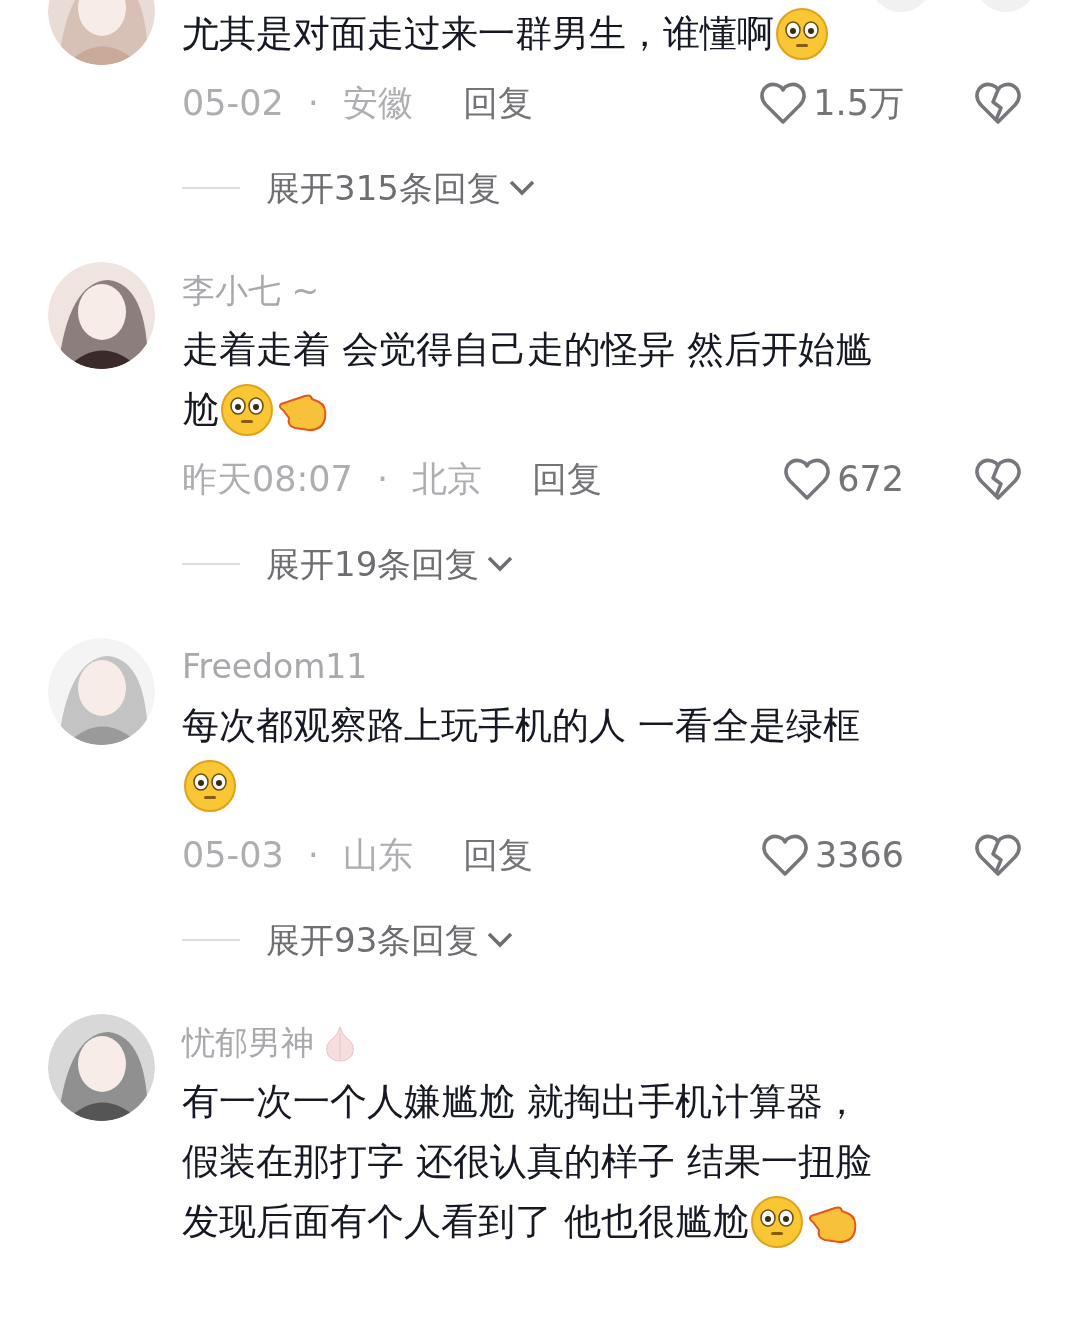 Image resolution: width=1080 pixels, height=1326 pixels. What do you see at coordinates (373, 564) in the screenshot?
I see `expand-replies-link: 展开19条回复` at bounding box center [373, 564].